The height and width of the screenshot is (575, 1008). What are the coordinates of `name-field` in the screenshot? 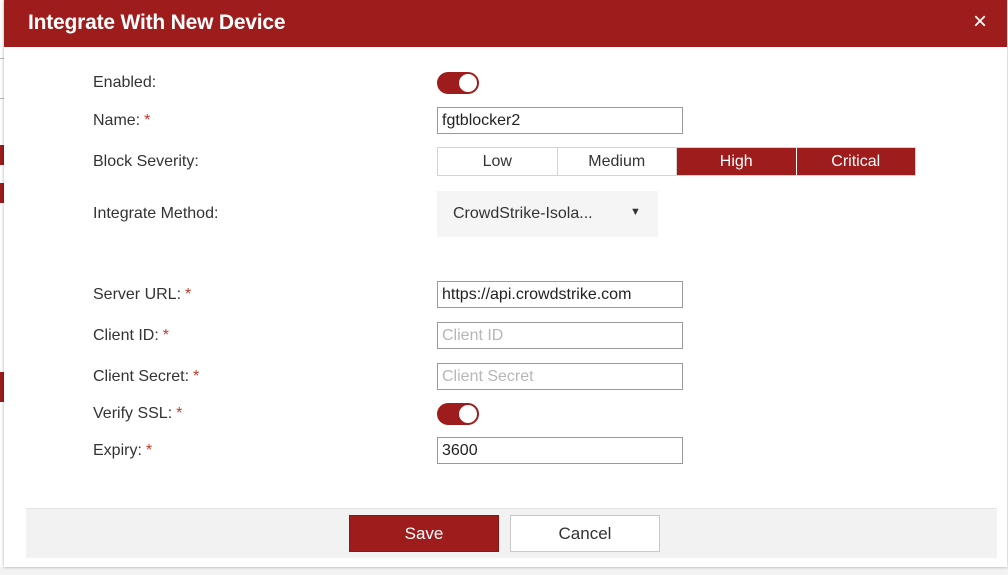 It's located at (560, 120).